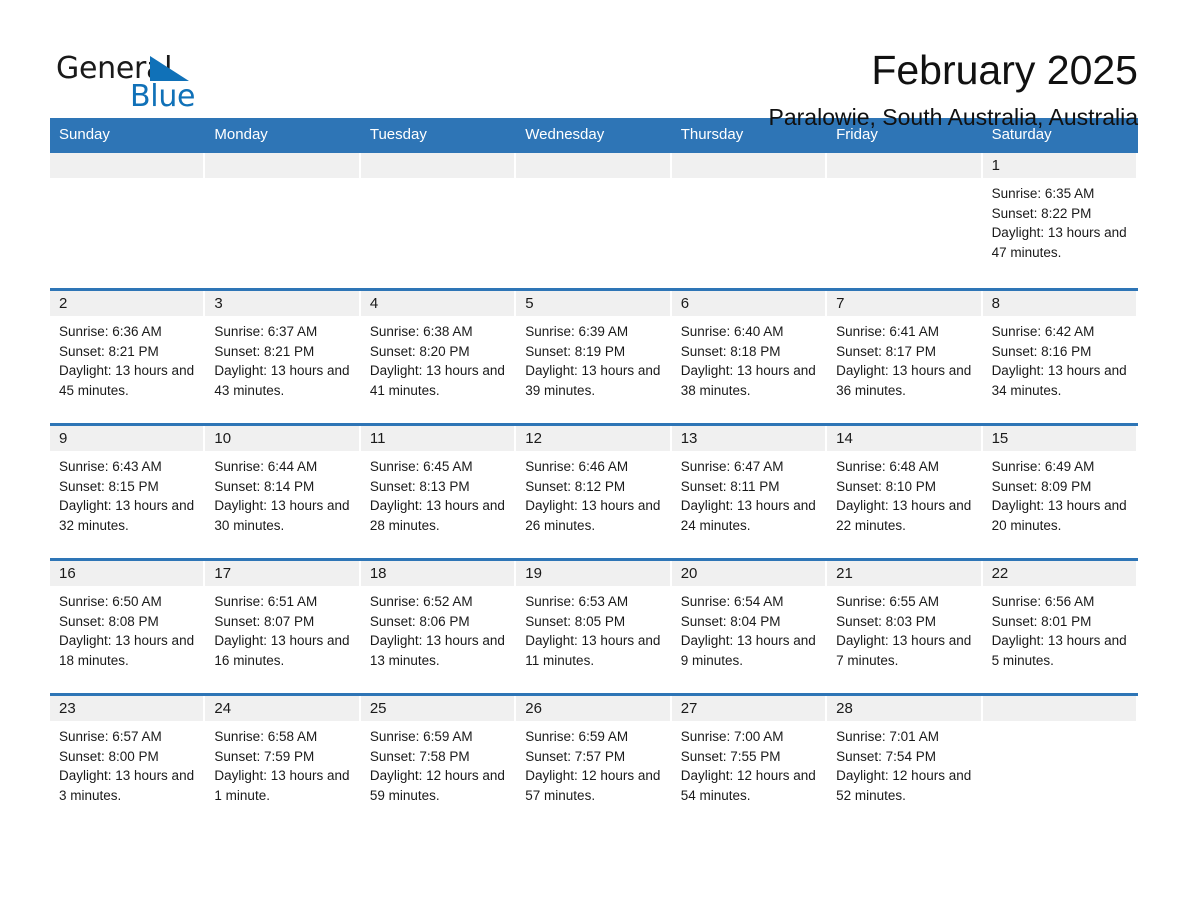 The width and height of the screenshot is (1188, 918). Describe the element at coordinates (437, 785) in the screenshot. I see `daylight-text: Daylight: 12 hours and 59 minutes.` at that location.